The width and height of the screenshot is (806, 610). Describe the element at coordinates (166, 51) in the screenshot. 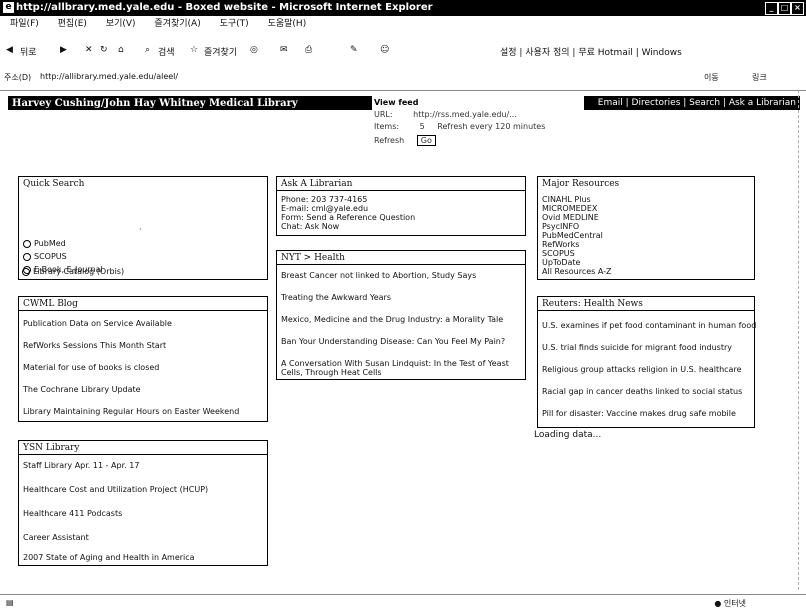

I see `search-button-label: 검색` at that location.